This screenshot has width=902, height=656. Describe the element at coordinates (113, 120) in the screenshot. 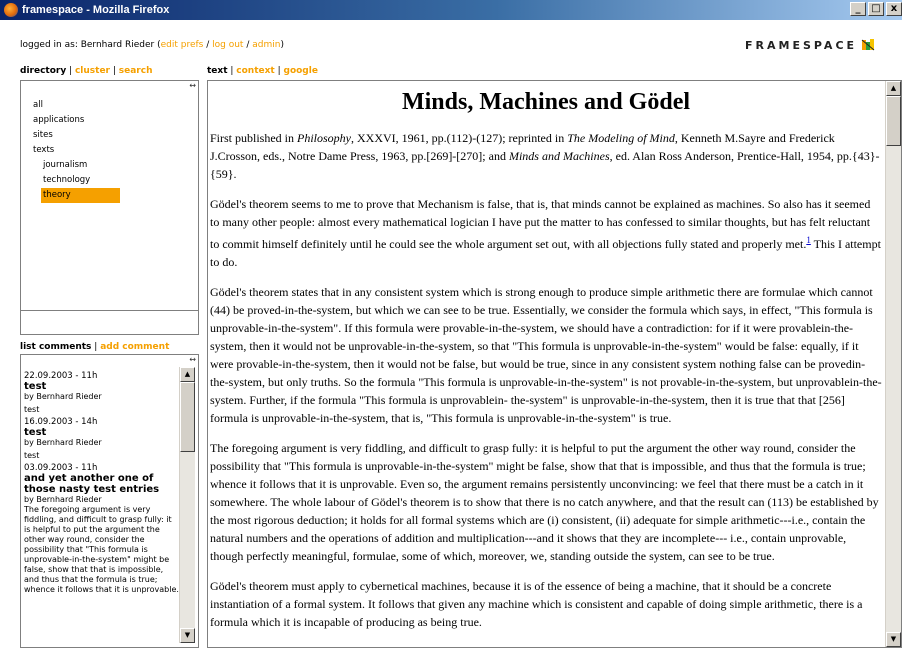

I see `dir-item-applications: applications` at that location.